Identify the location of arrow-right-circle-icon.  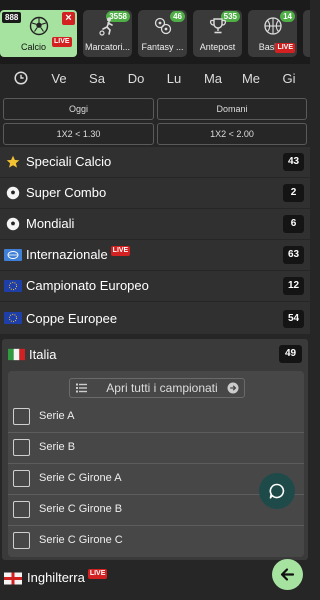
(233, 388).